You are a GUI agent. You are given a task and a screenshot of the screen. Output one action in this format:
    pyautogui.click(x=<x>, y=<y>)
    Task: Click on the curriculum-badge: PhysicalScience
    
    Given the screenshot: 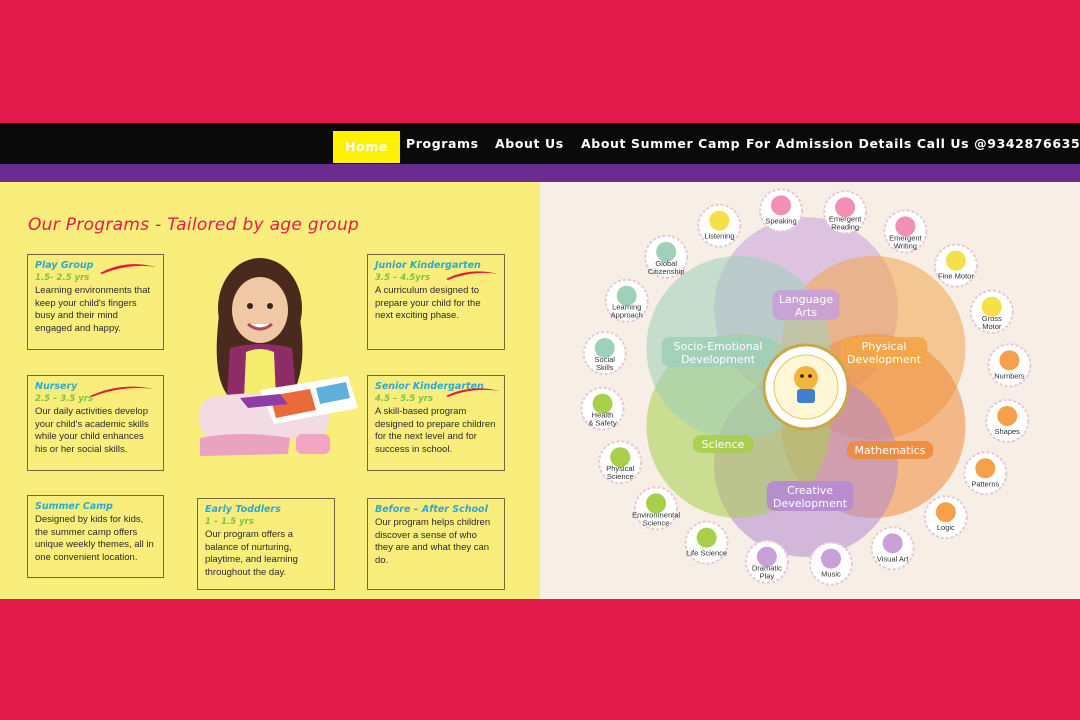 What is the action you would take?
    pyautogui.click(x=620, y=462)
    